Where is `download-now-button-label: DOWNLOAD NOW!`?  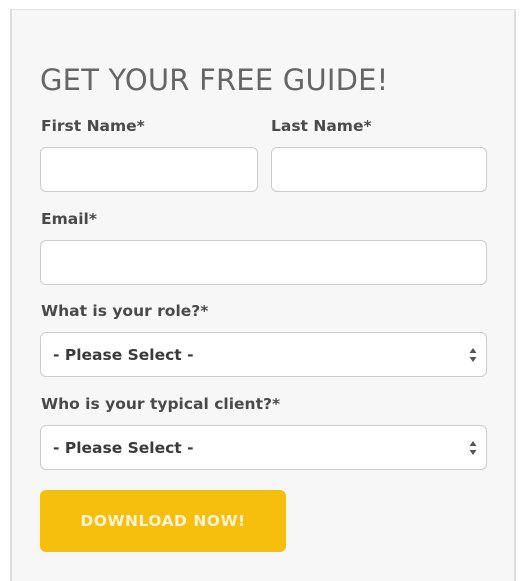 download-now-button-label: DOWNLOAD NOW! is located at coordinates (163, 521).